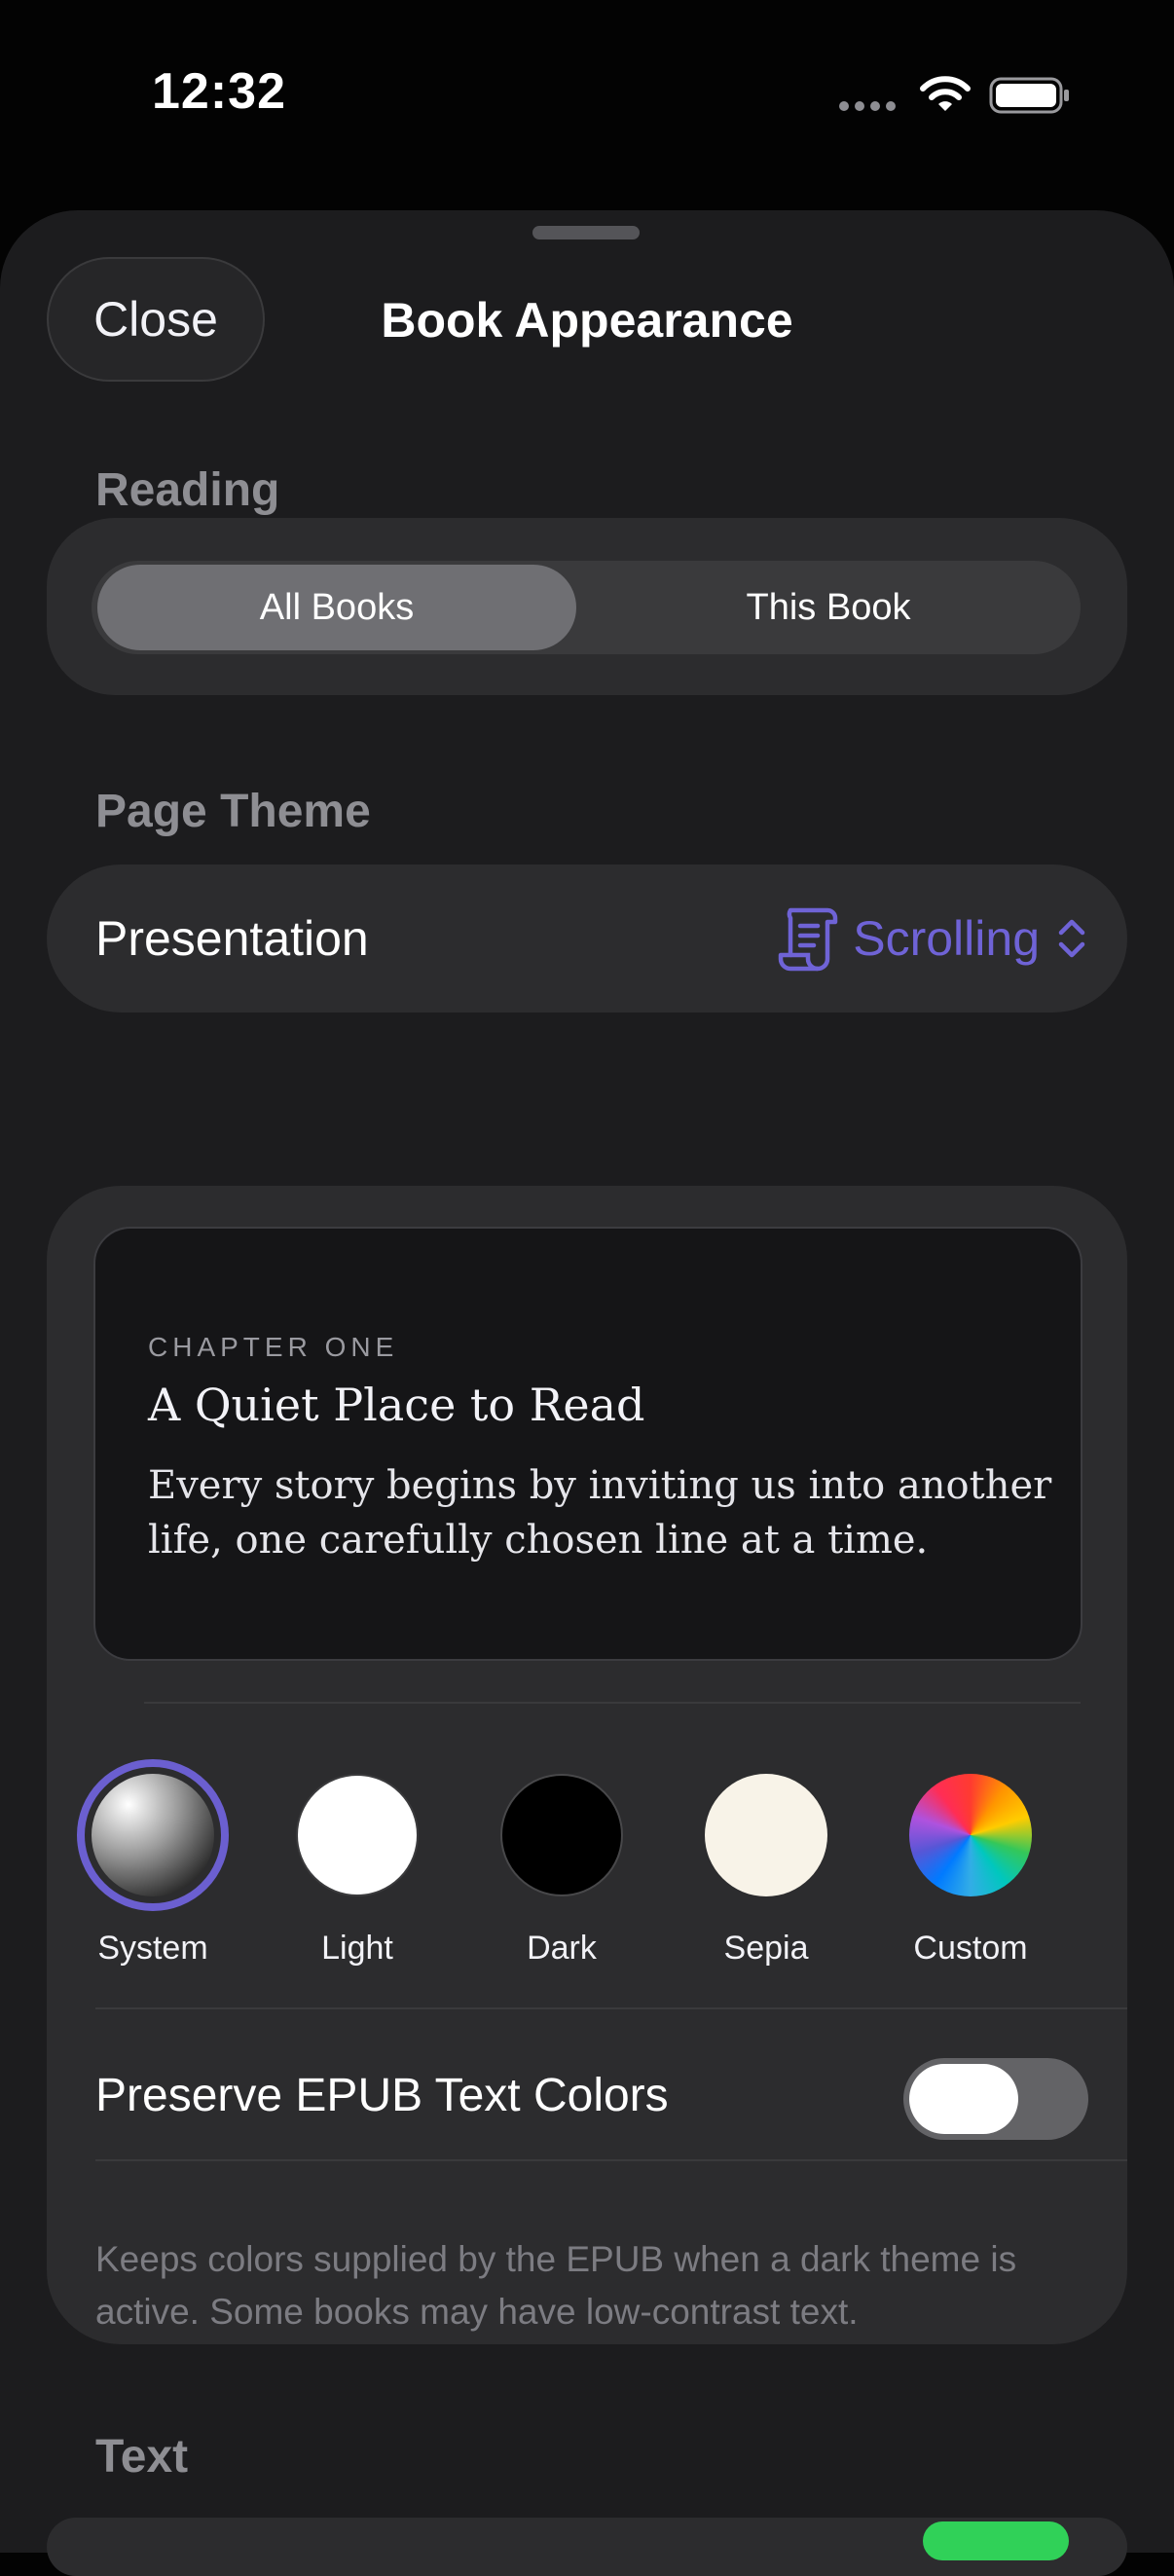 This screenshot has height=2576, width=1174. I want to click on segment-this-book: This Book, so click(828, 607).